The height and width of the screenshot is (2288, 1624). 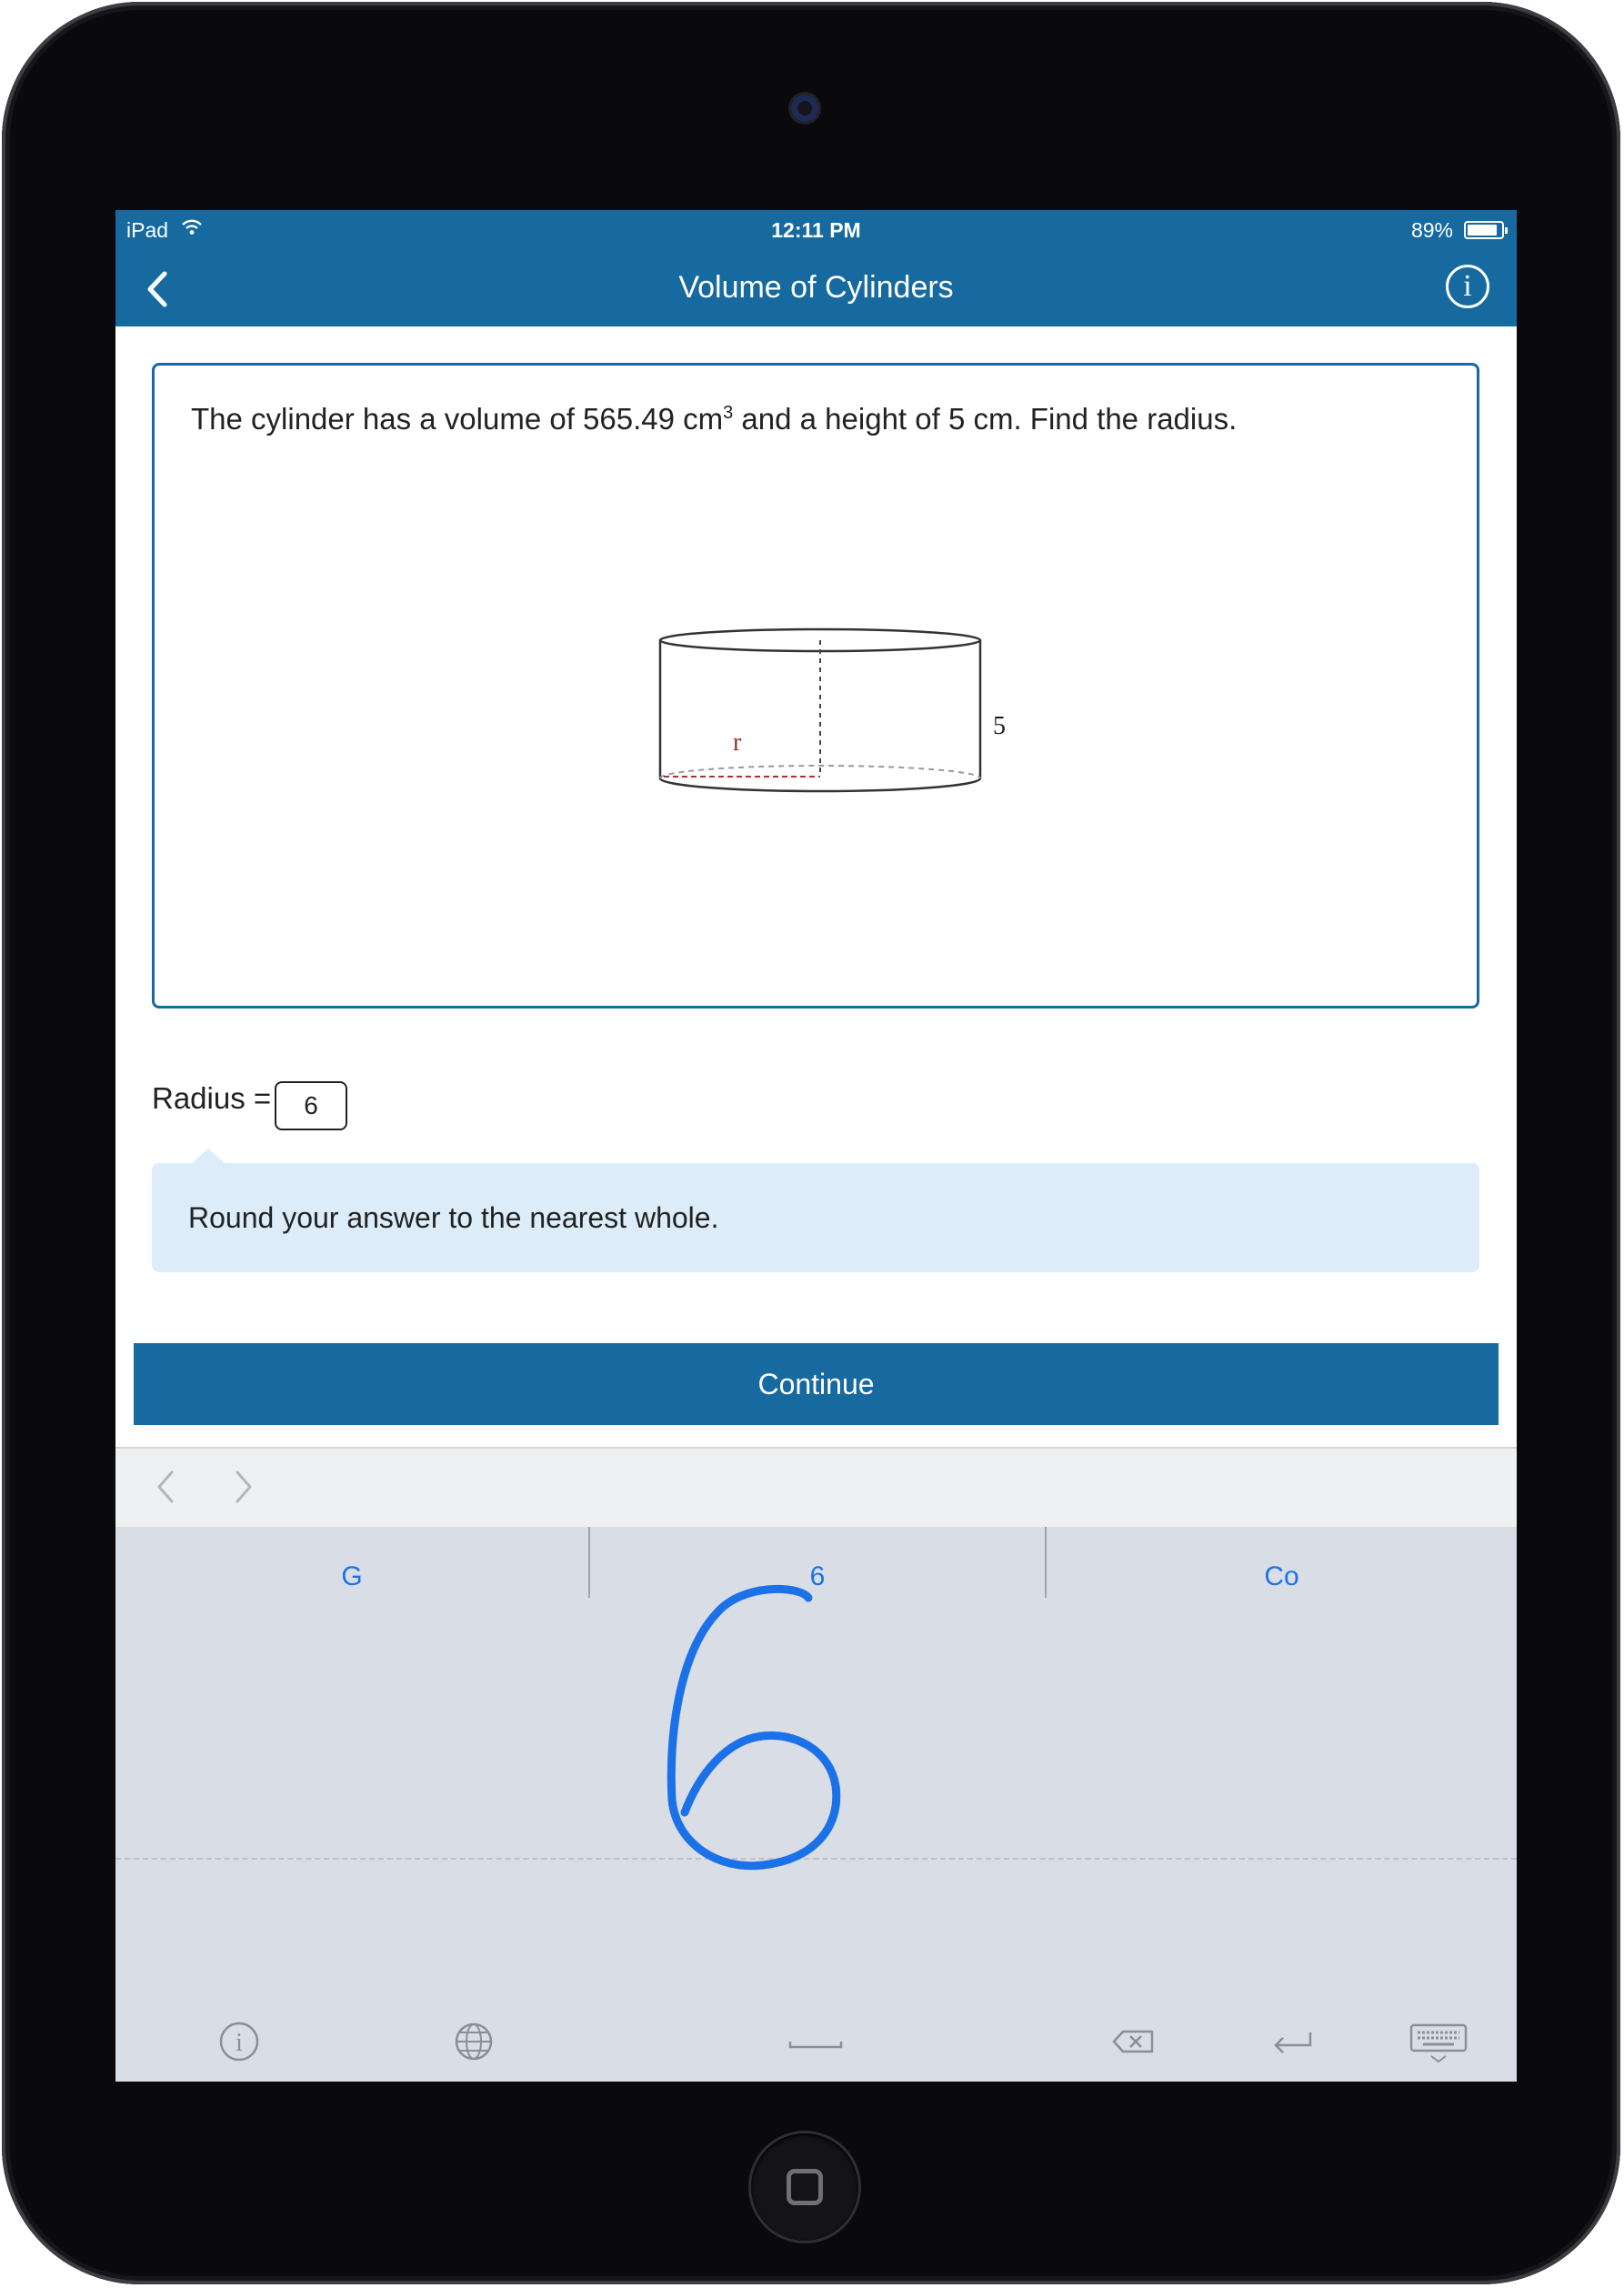 I want to click on status-bar: iPad 12:11 PM 89%, so click(x=816, y=230).